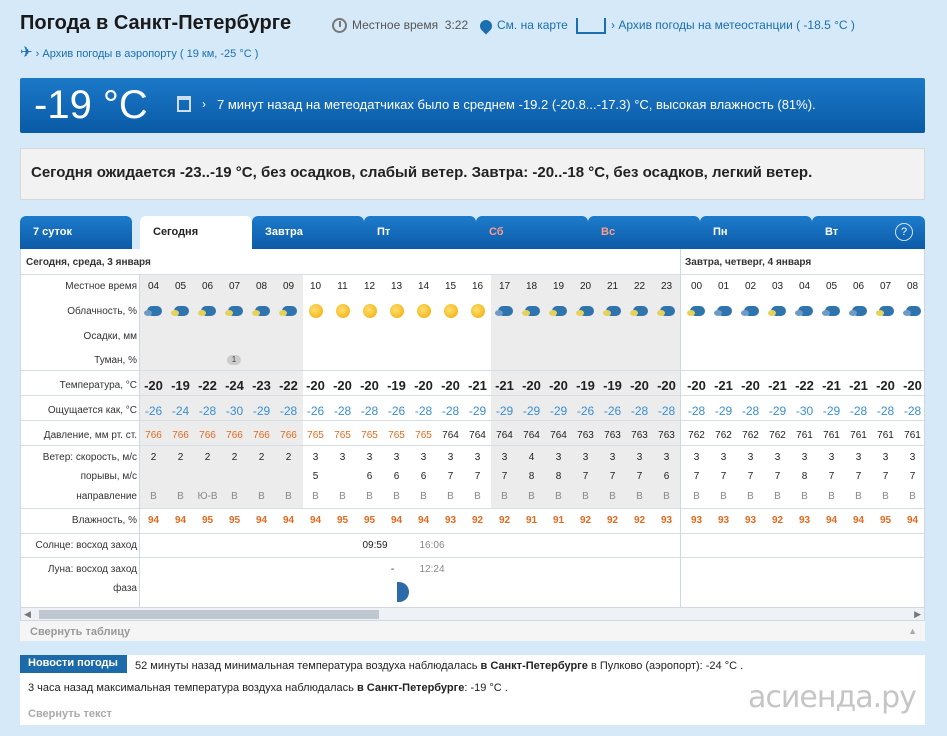 The height and width of the screenshot is (736, 947). I want to click on hour-cell: 01, so click(723, 286).